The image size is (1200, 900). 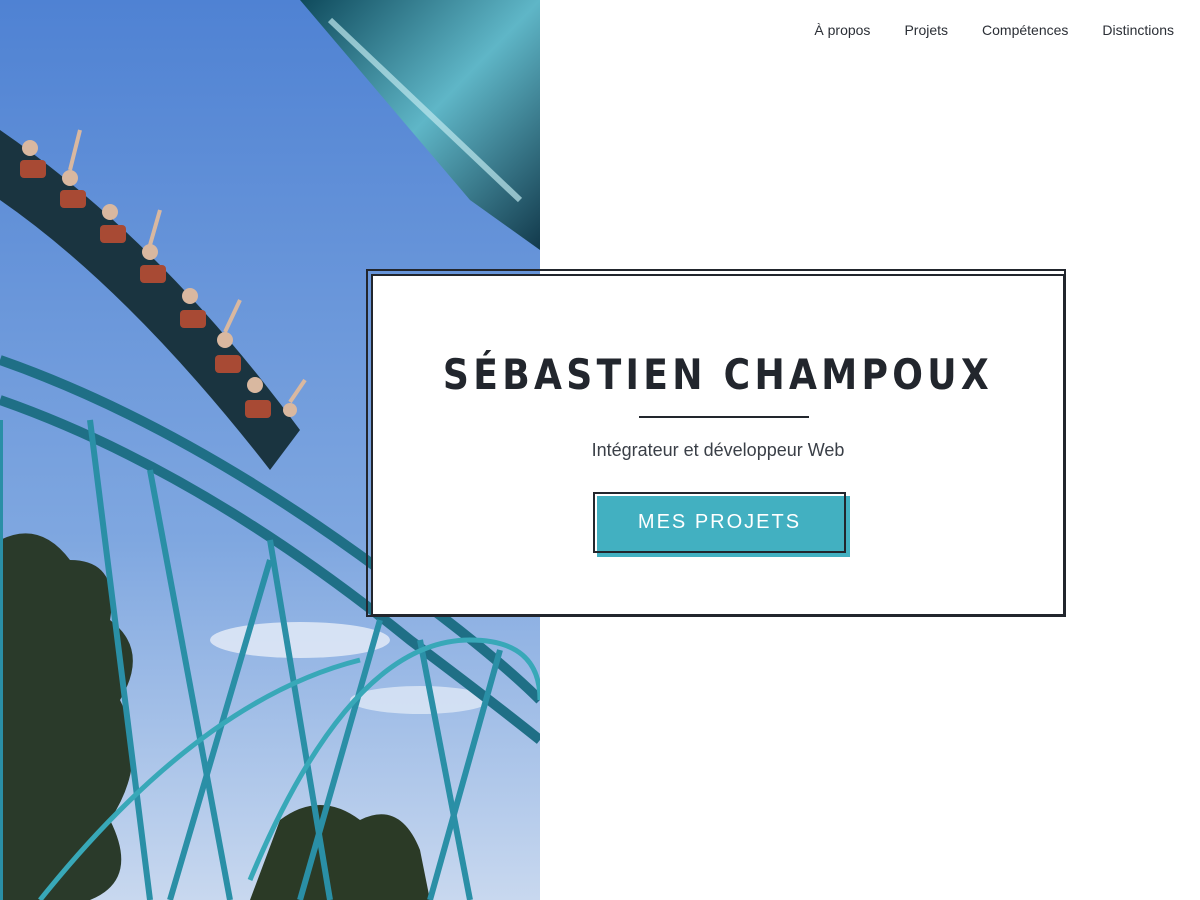 I want to click on mes-projets-button: MES PROJETS, so click(x=719, y=522).